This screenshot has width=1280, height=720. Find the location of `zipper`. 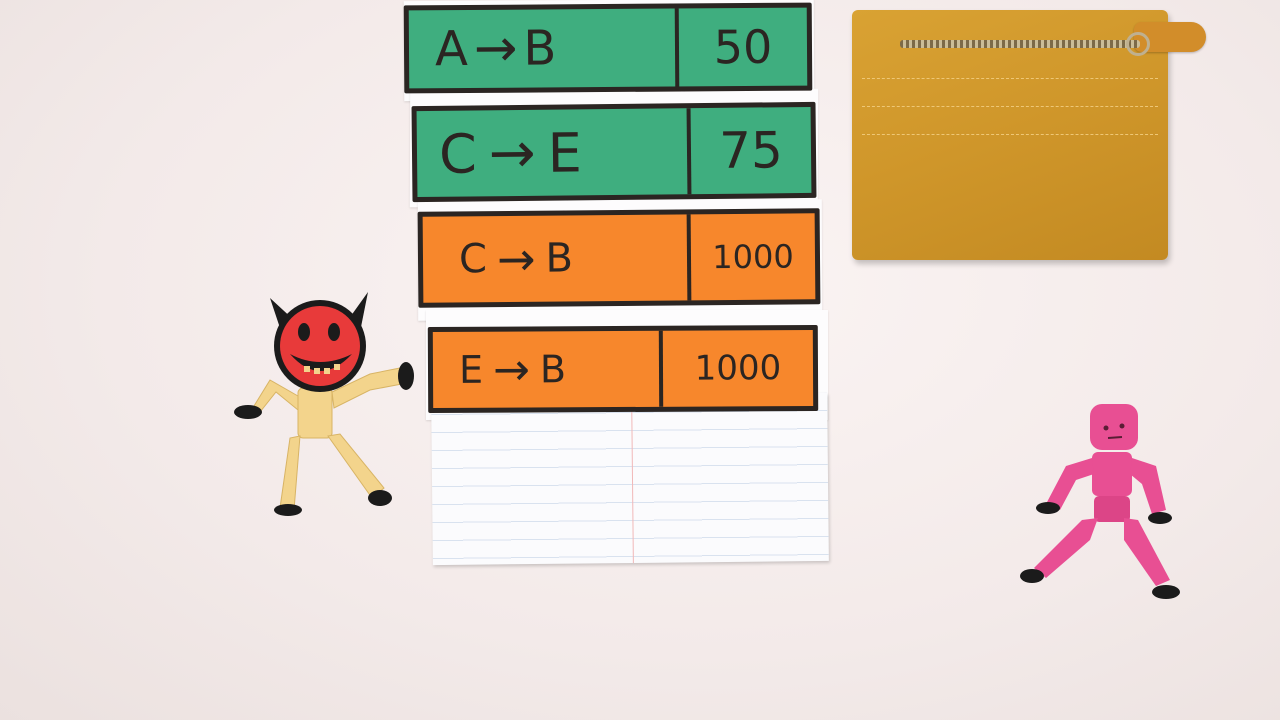

zipper is located at coordinates (1020, 44).